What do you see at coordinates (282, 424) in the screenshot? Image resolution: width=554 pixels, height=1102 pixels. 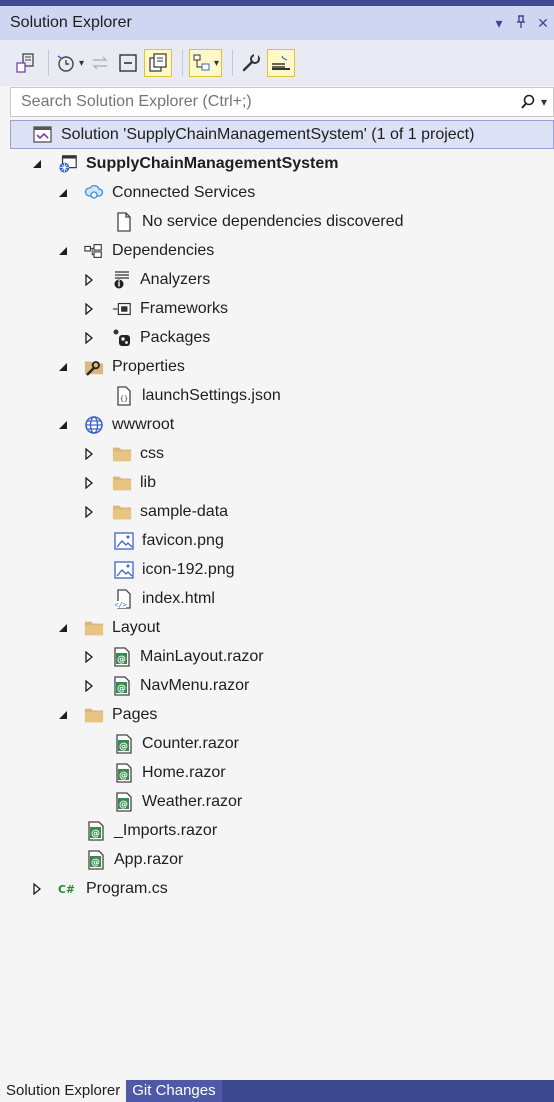 I see `tree-item-wwwroot: wwwroot` at bounding box center [282, 424].